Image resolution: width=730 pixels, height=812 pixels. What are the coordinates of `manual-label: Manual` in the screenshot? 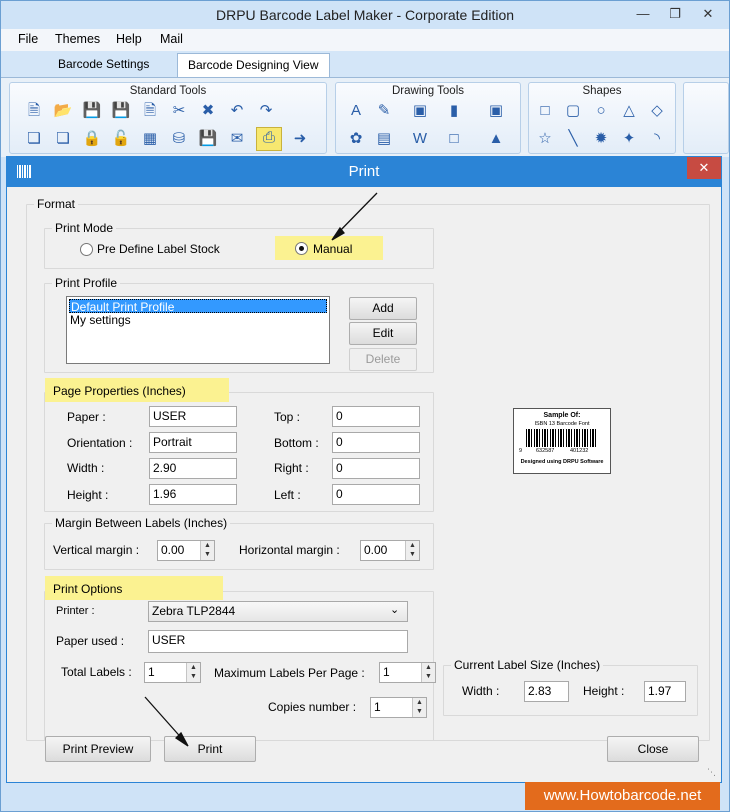 It's located at (332, 249).